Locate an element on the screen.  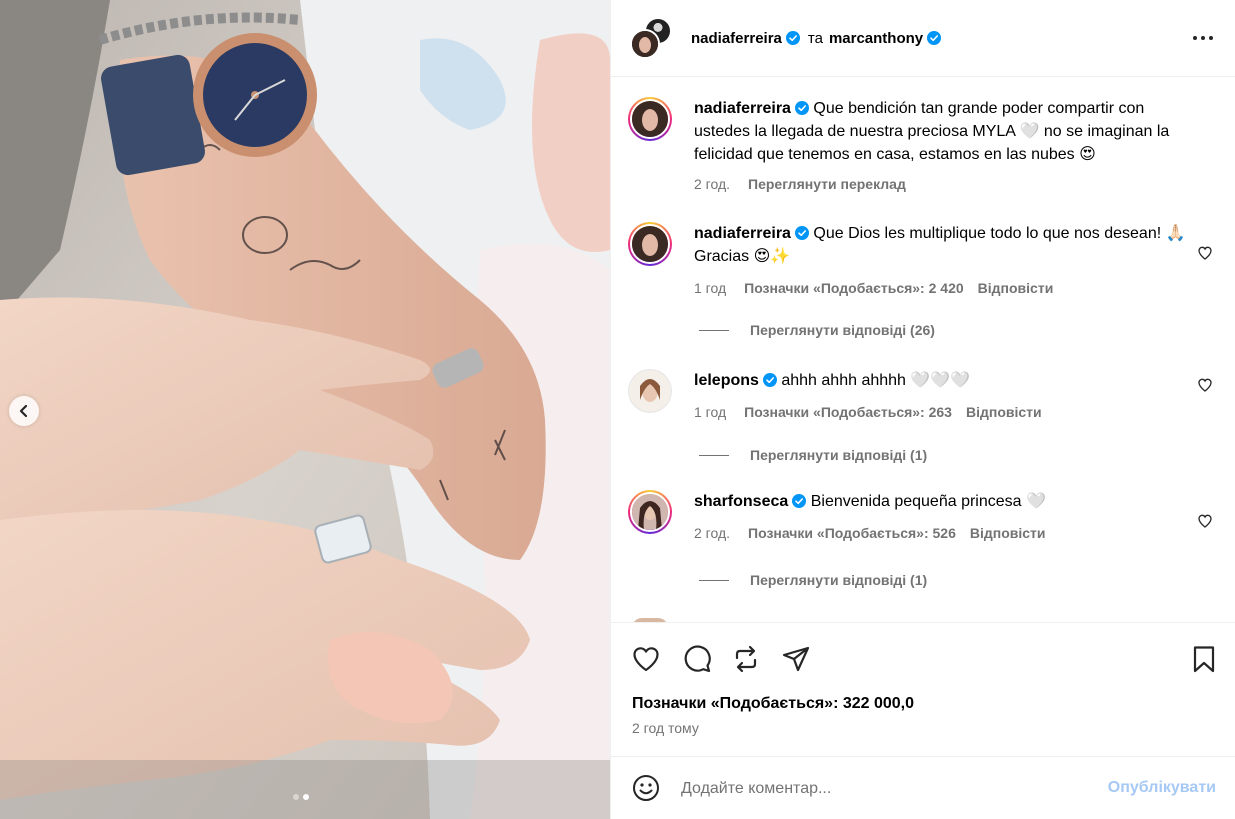
chevron-left-icon is located at coordinates (23, 411).